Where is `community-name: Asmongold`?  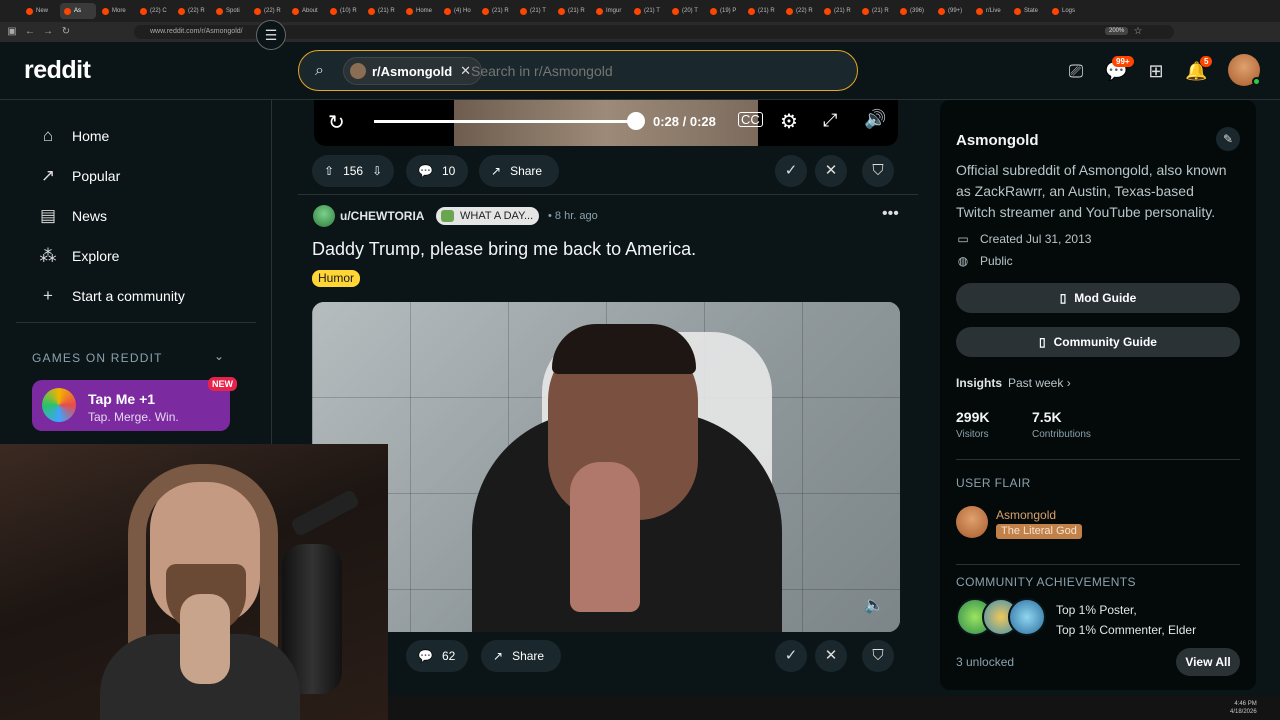
community-name: Asmongold is located at coordinates (997, 140).